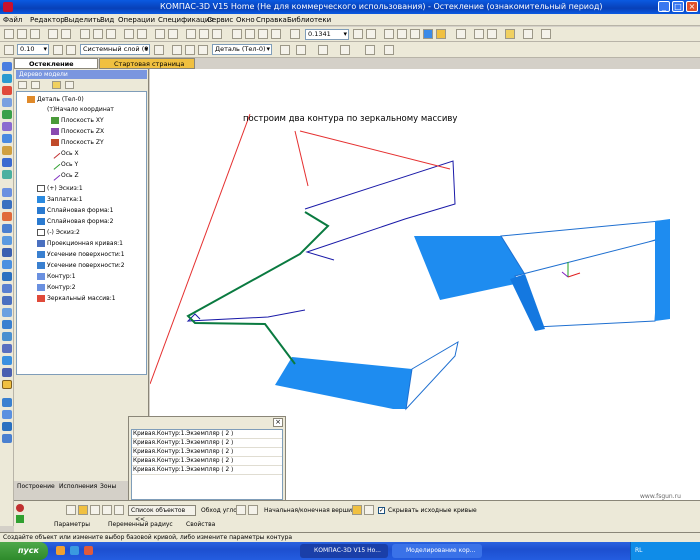  What do you see at coordinates (55, 100) in the screenshot?
I see `tree-item-detail: Деталь (Тел-0)` at bounding box center [55, 100].